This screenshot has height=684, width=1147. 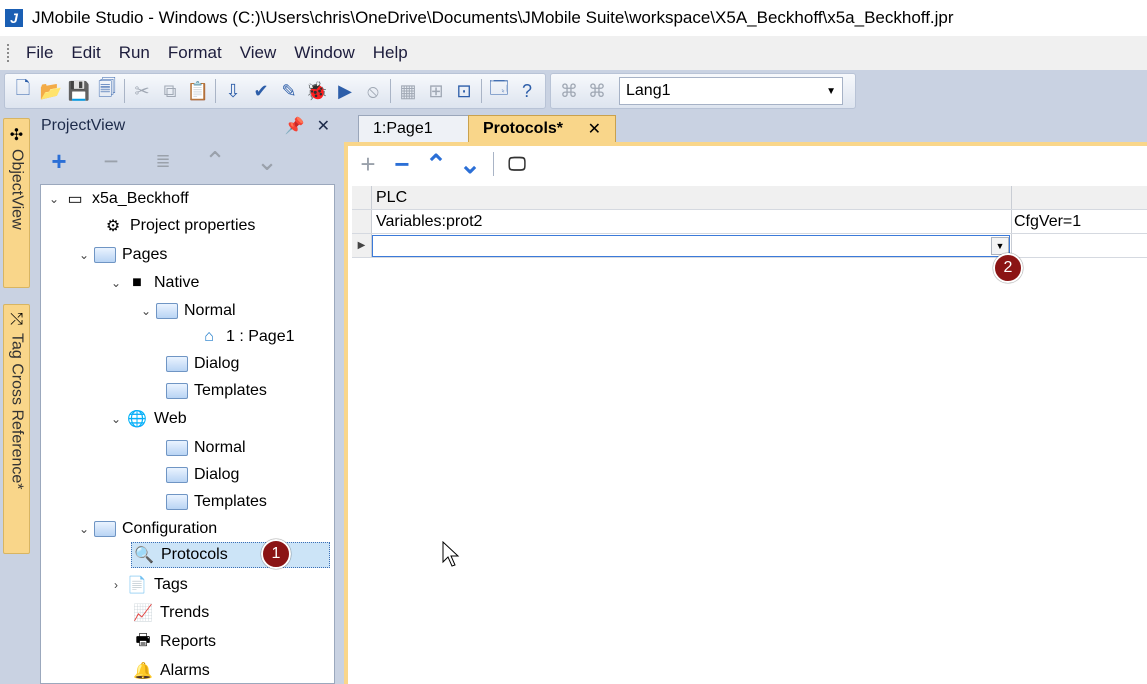 I want to click on save-all-icon: 🗐, so click(x=107, y=91).